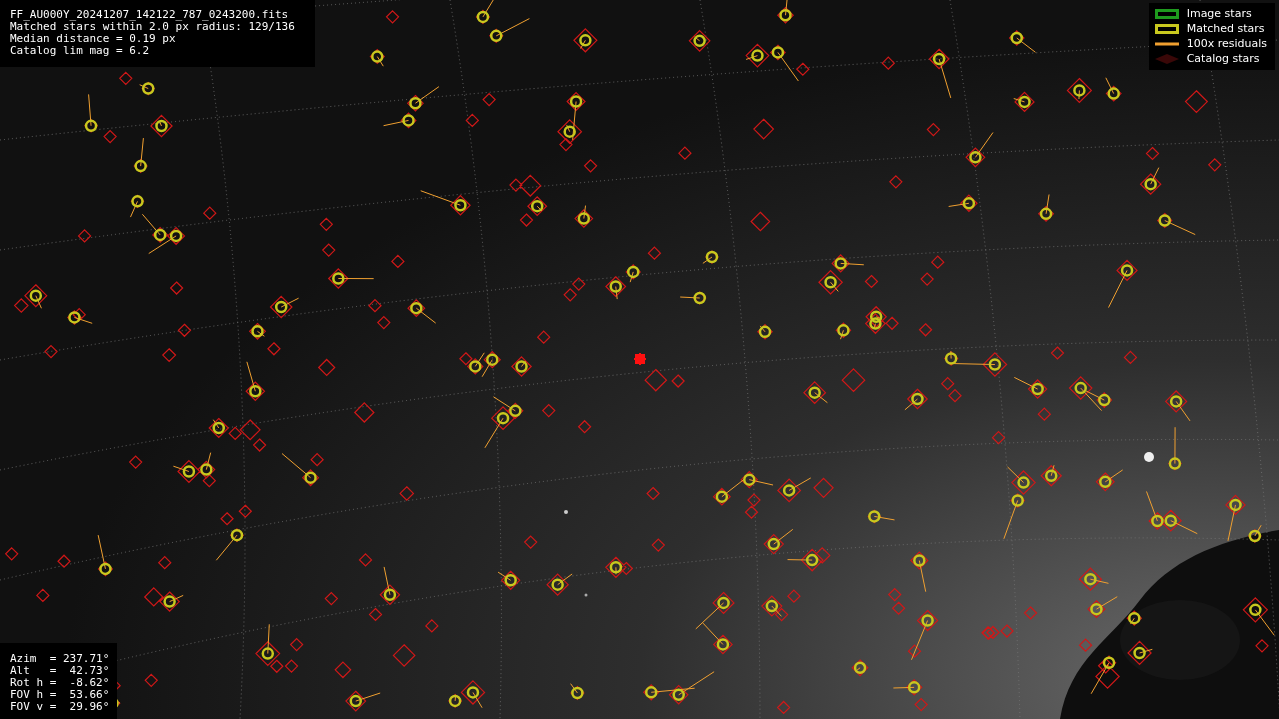  What do you see at coordinates (60, 671) in the screenshot?
I see `pointing-text: Alt = 42.73°` at bounding box center [60, 671].